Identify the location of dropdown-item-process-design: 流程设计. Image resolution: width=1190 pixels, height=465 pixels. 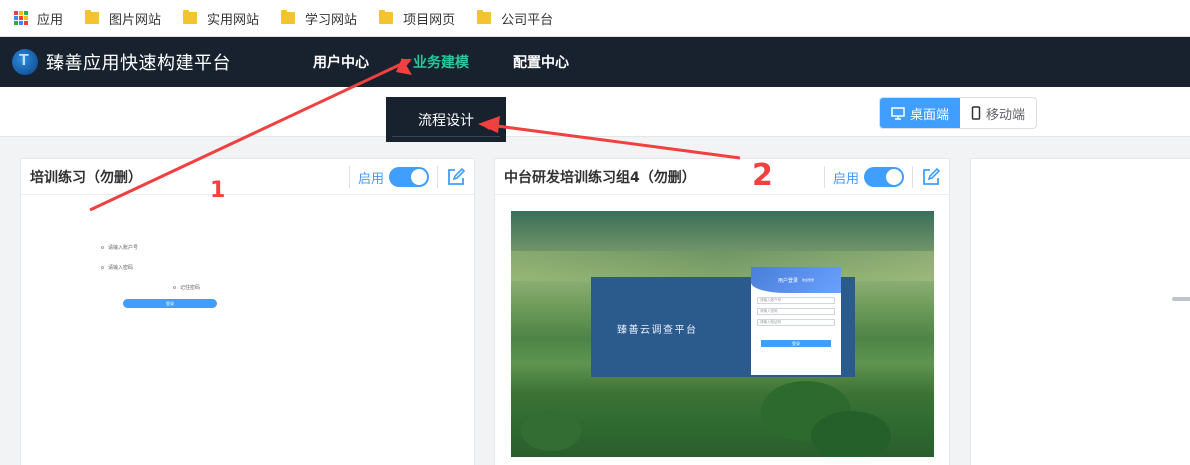
(446, 119).